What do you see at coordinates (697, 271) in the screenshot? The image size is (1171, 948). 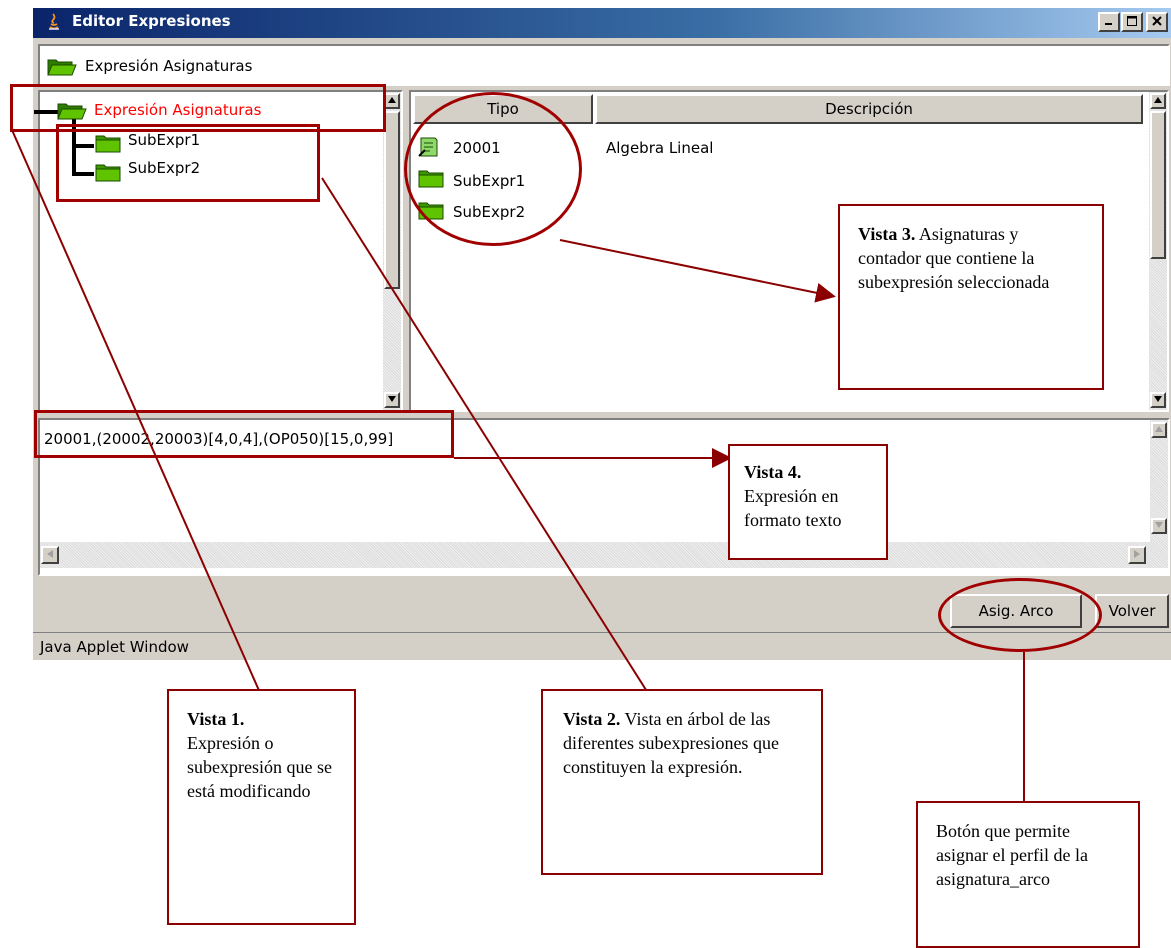 I see `vista3-arrow` at bounding box center [697, 271].